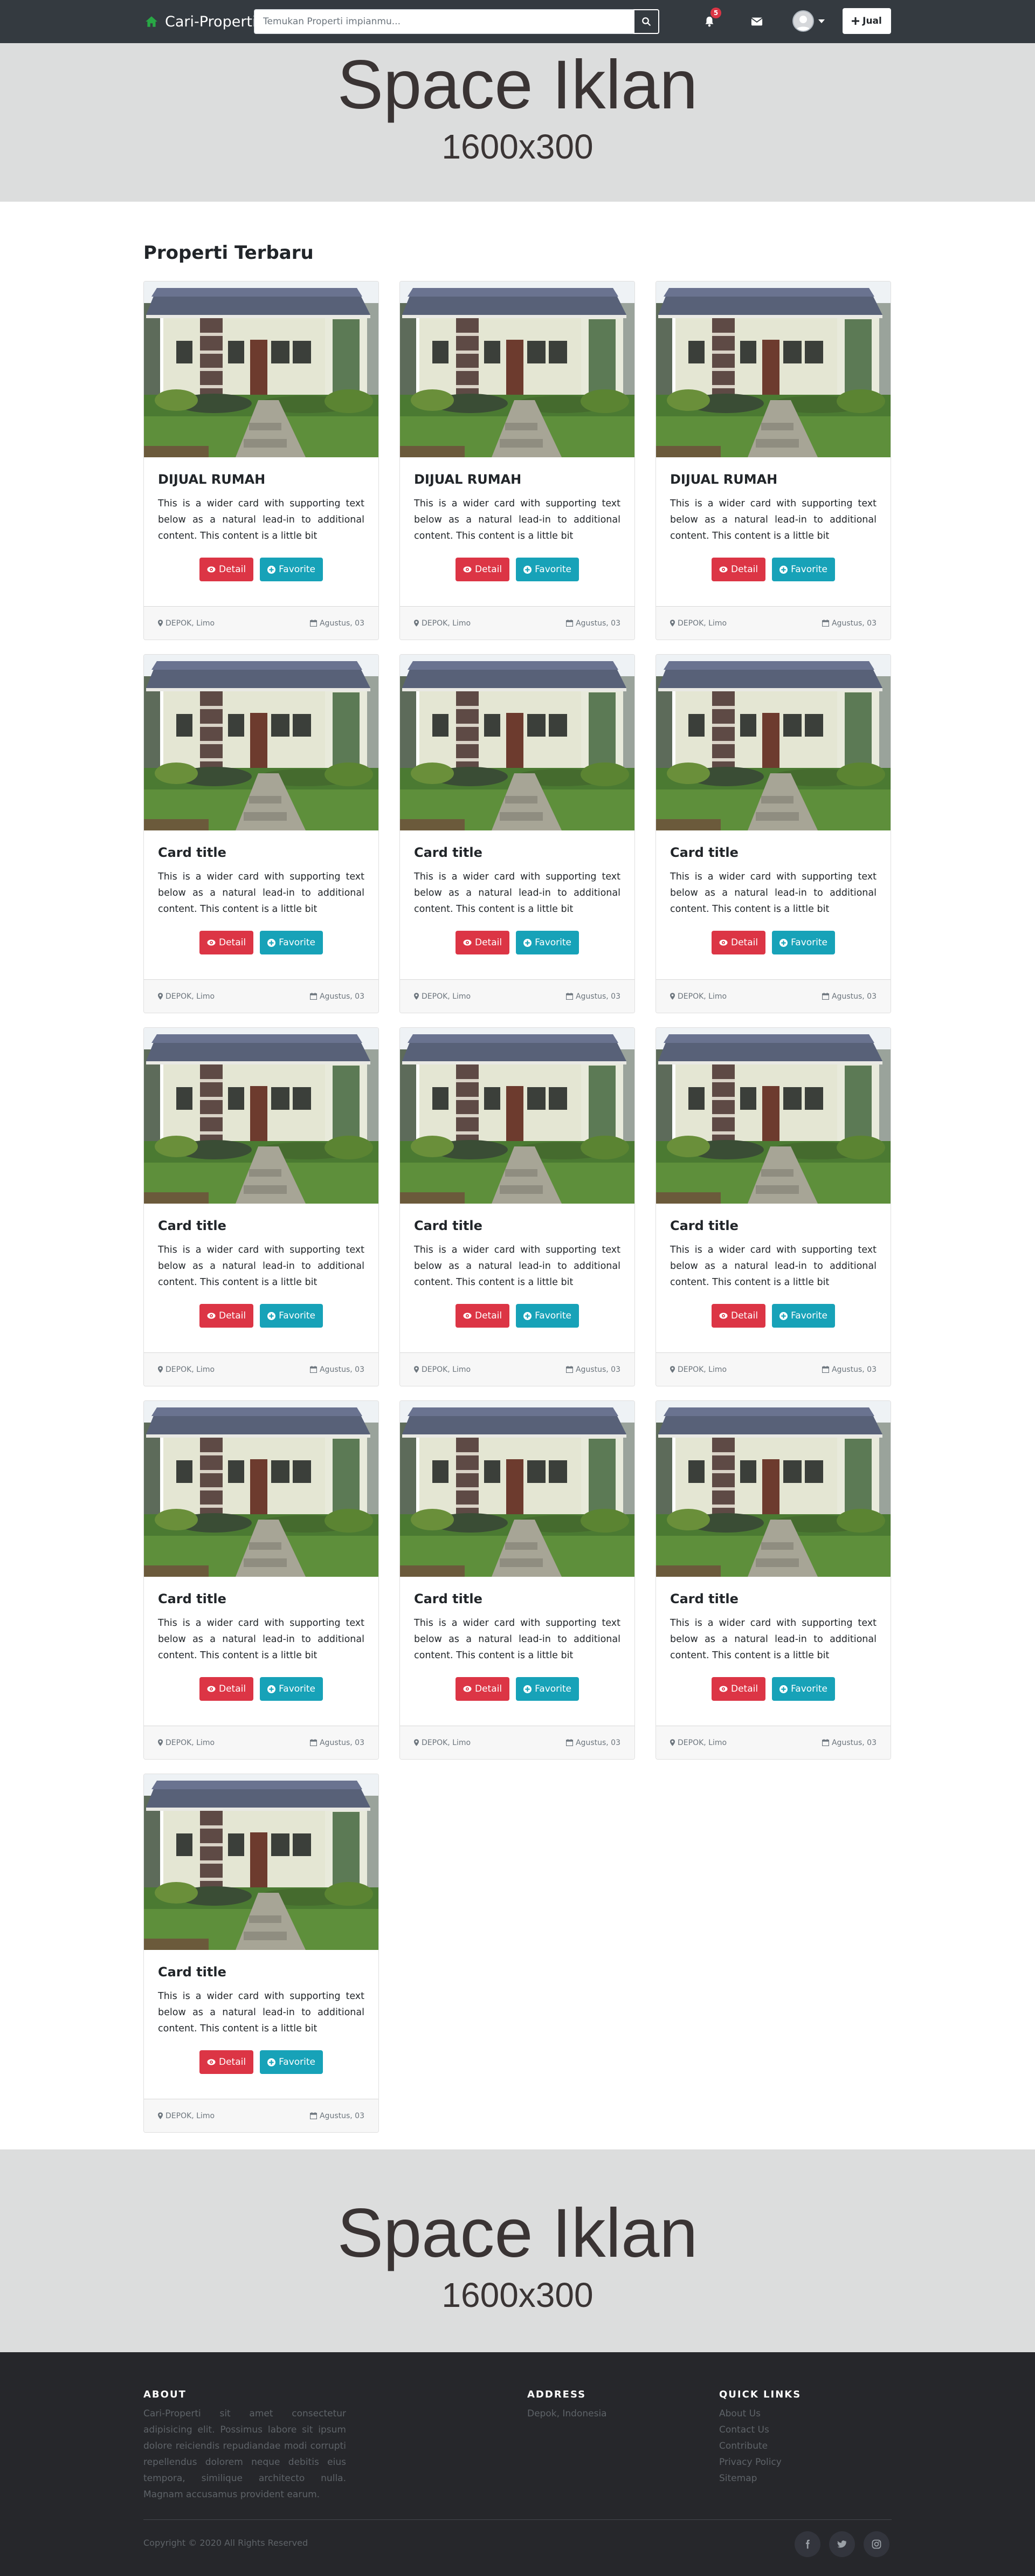  Describe the element at coordinates (212, 480) in the screenshot. I see `card-title: DIJUAL RUMAH` at that location.